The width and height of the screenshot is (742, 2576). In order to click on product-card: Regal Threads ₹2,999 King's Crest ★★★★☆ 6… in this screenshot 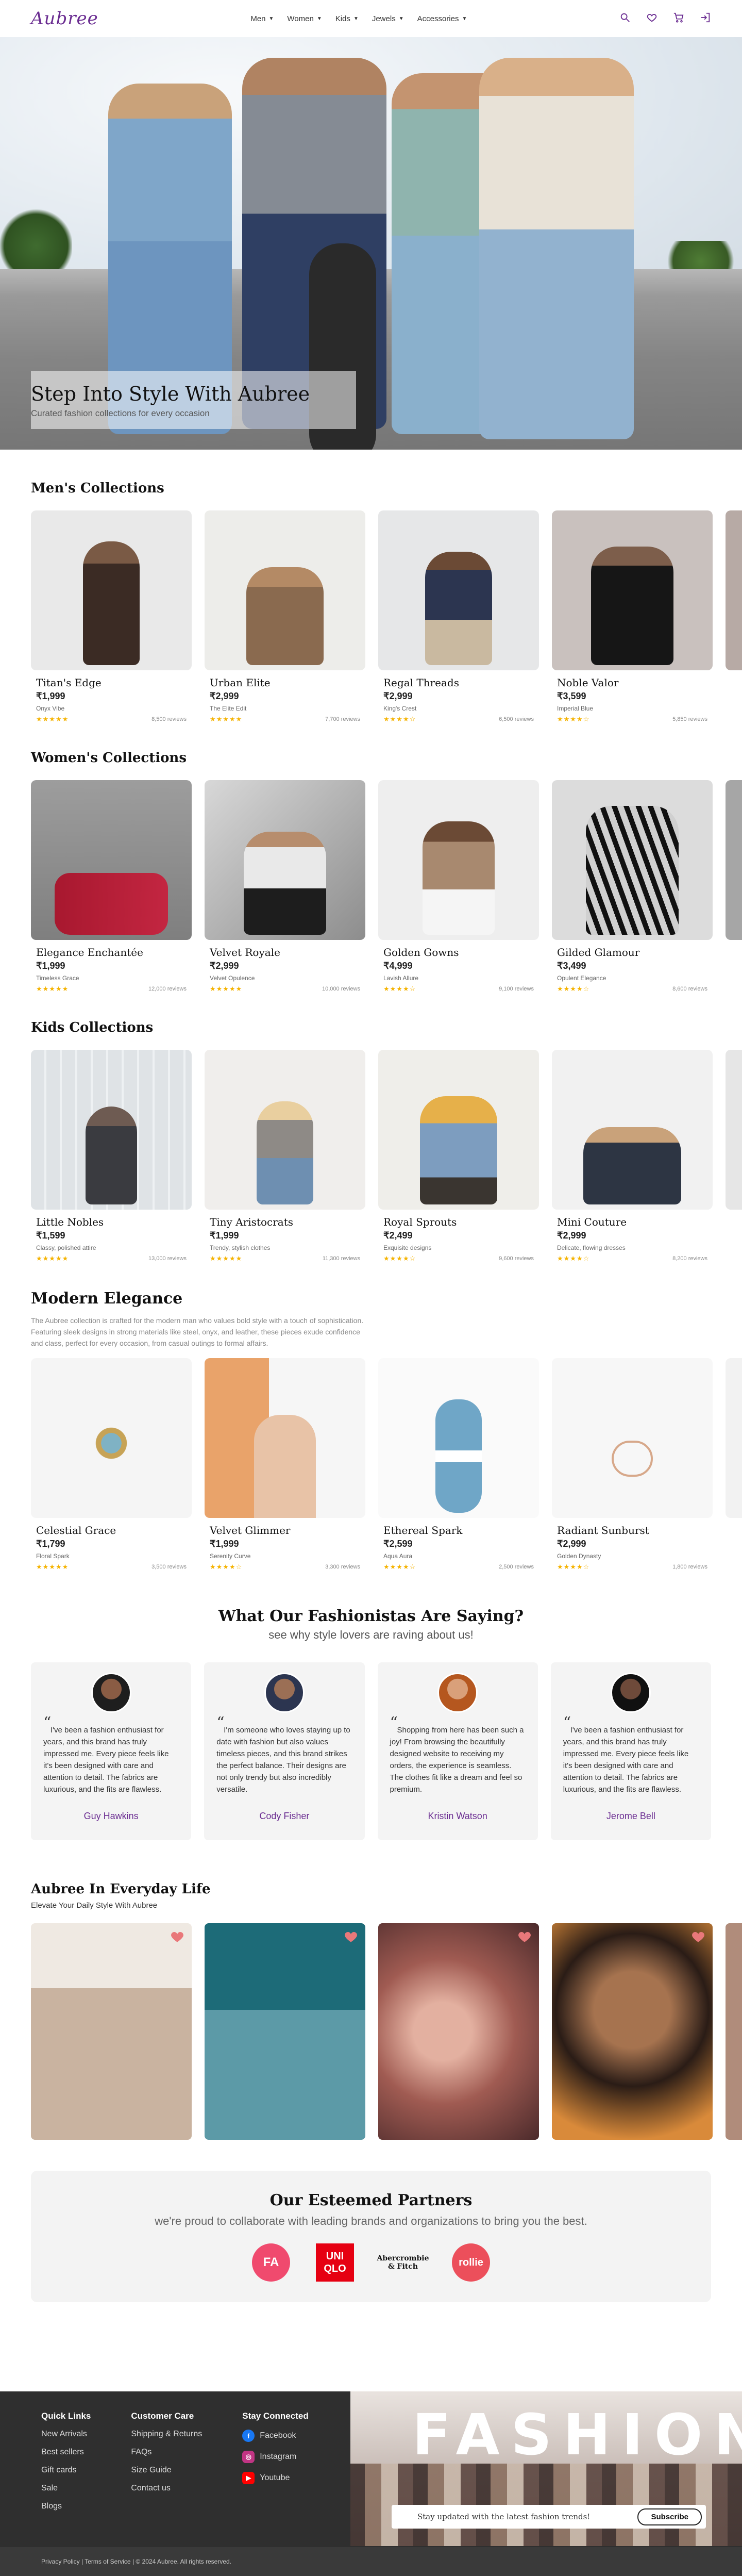, I will do `click(458, 616)`.